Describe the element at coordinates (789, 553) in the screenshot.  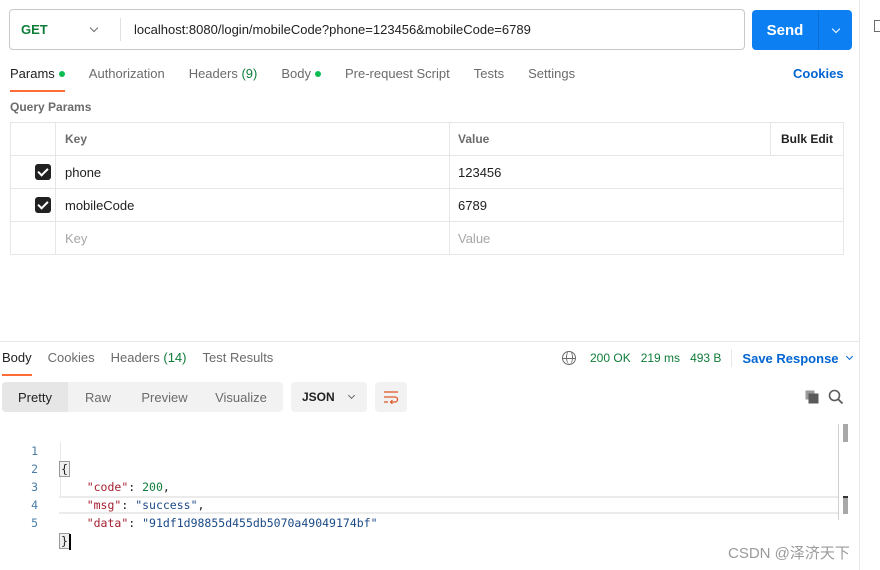
I see `watermark: CSDN @泽济天下` at that location.